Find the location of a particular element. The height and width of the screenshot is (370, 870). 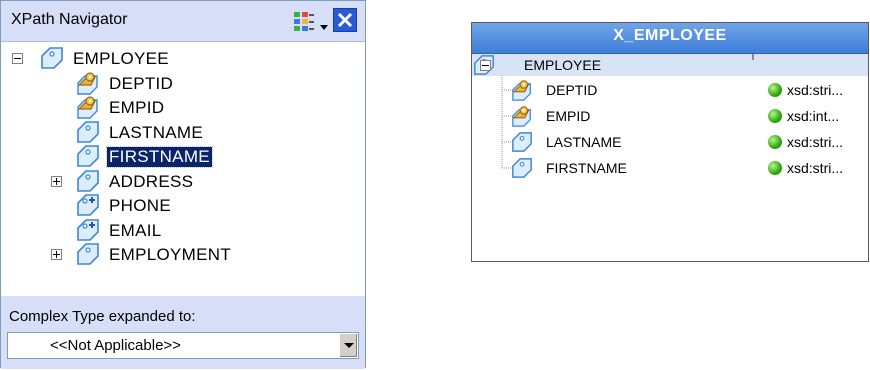

tree-node-lastname: LASTNAME is located at coordinates (183, 132).